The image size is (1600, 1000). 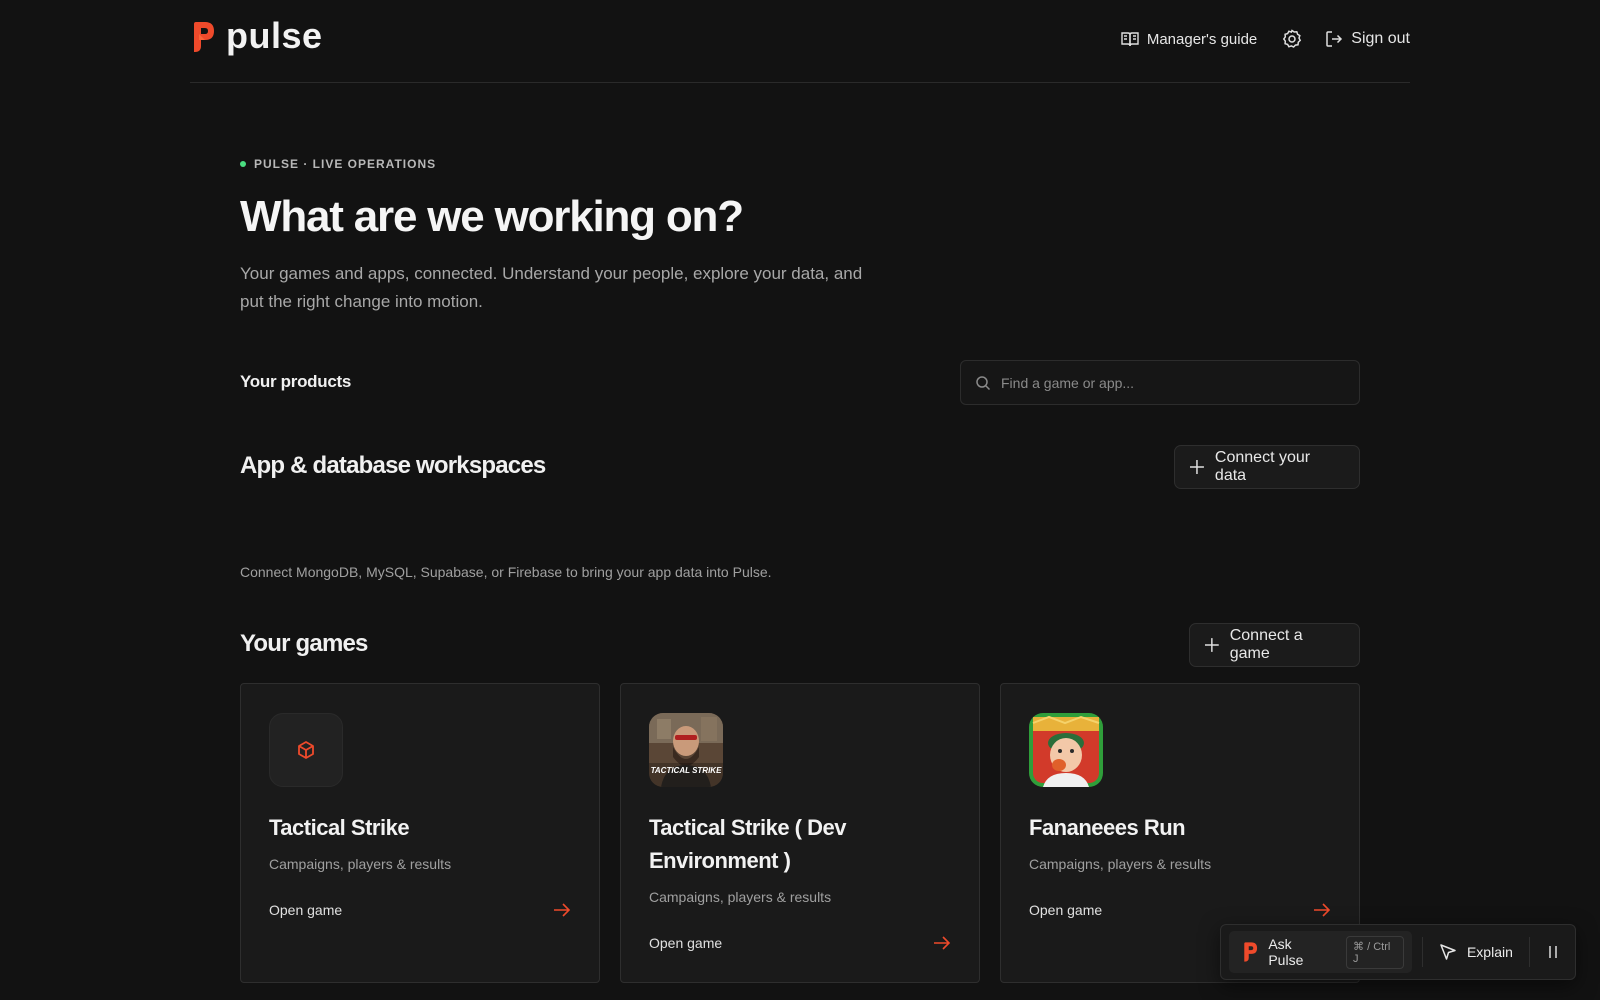 What do you see at coordinates (274, 35) in the screenshot?
I see `brand-name: pulse` at bounding box center [274, 35].